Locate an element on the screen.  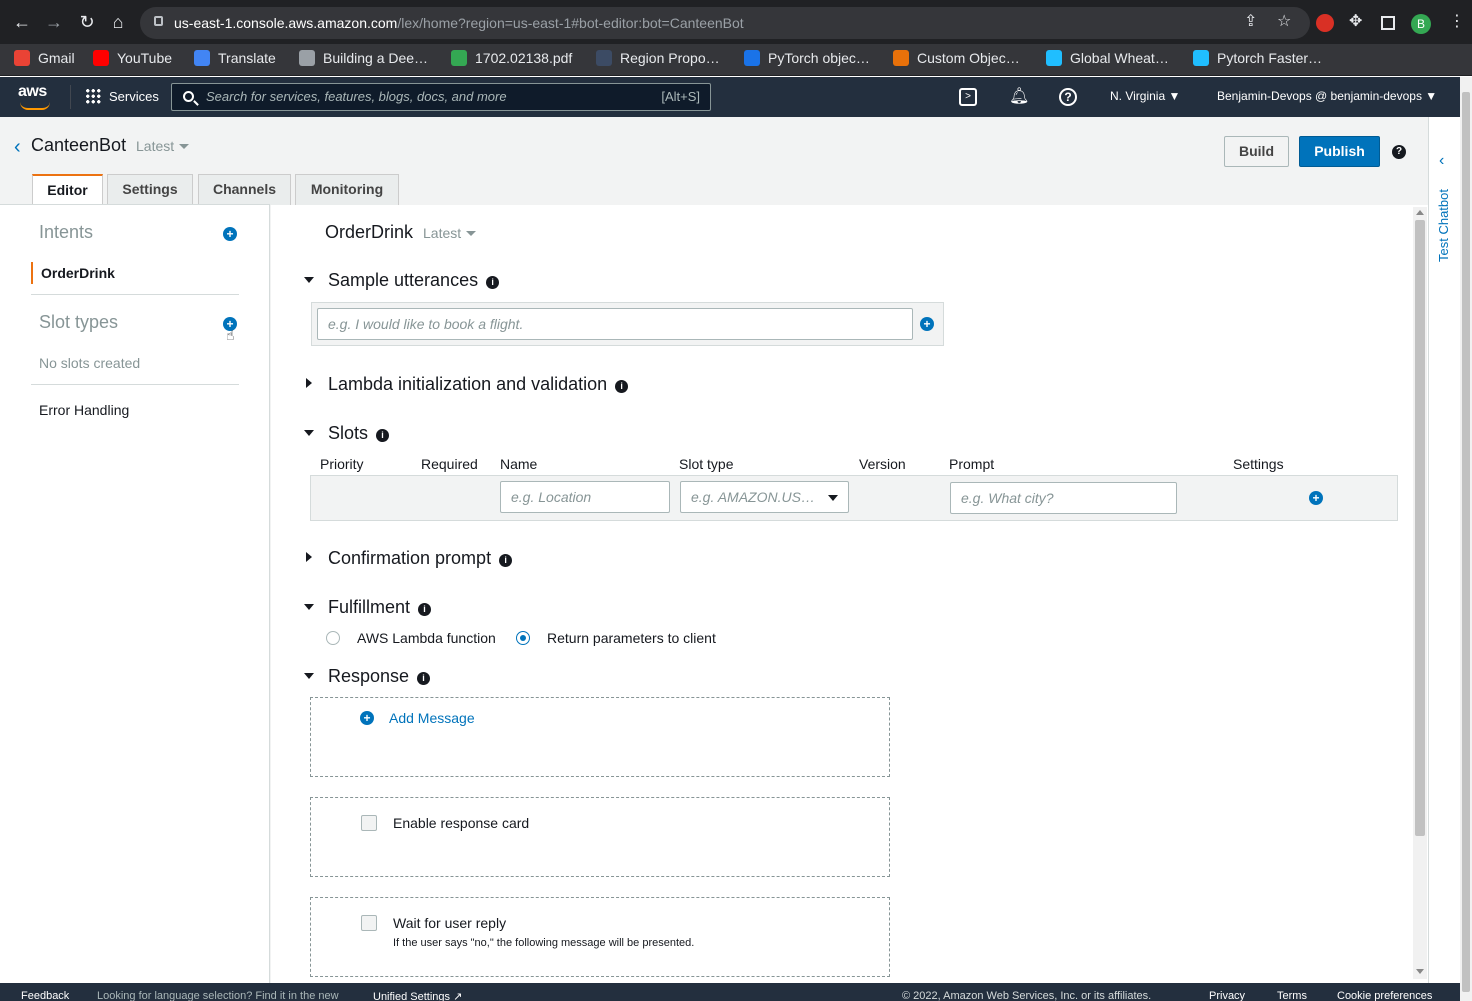
back-chevron-icon: ‹ is located at coordinates (17, 147).